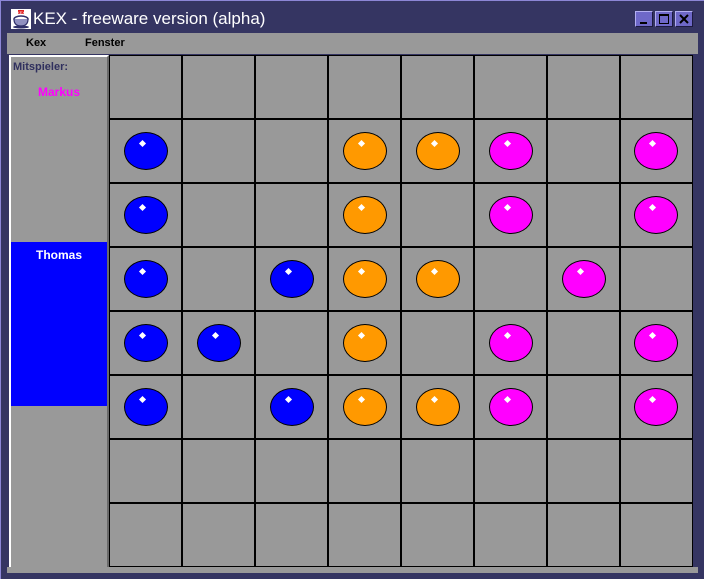  Describe the element at coordinates (21, 12) in the screenshot. I see `svg-text: KEX` at that location.